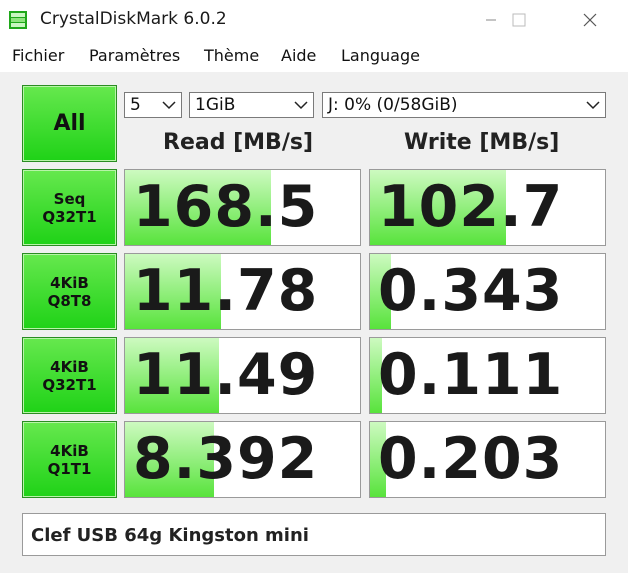 This screenshot has width=628, height=573. I want to click on maximize-icon, so click(519, 20).